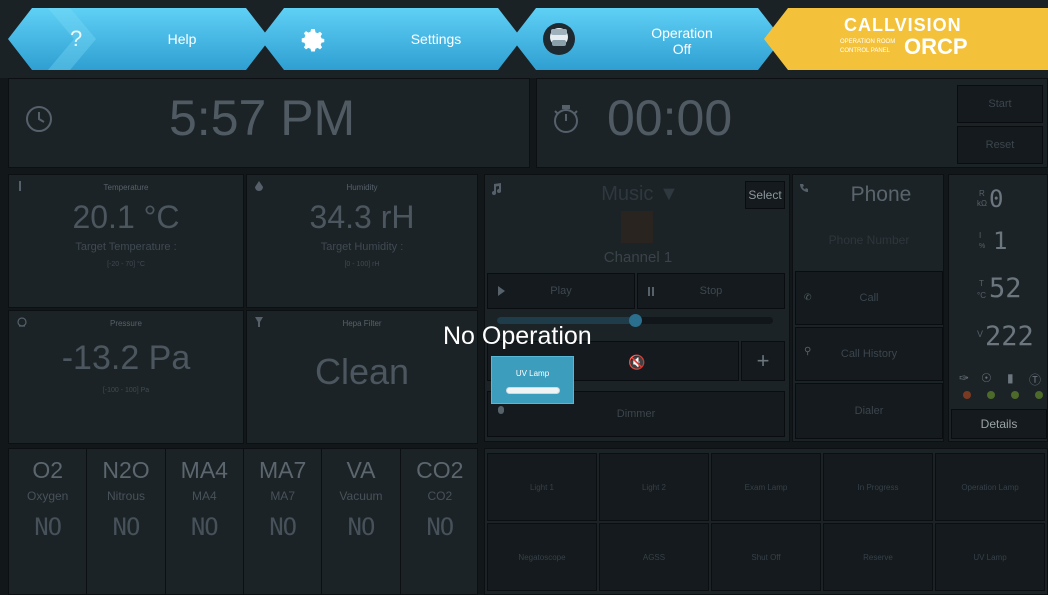 This screenshot has height=595, width=1048. Describe the element at coordinates (654, 557) in the screenshot. I see `light-switch: AGSS` at that location.